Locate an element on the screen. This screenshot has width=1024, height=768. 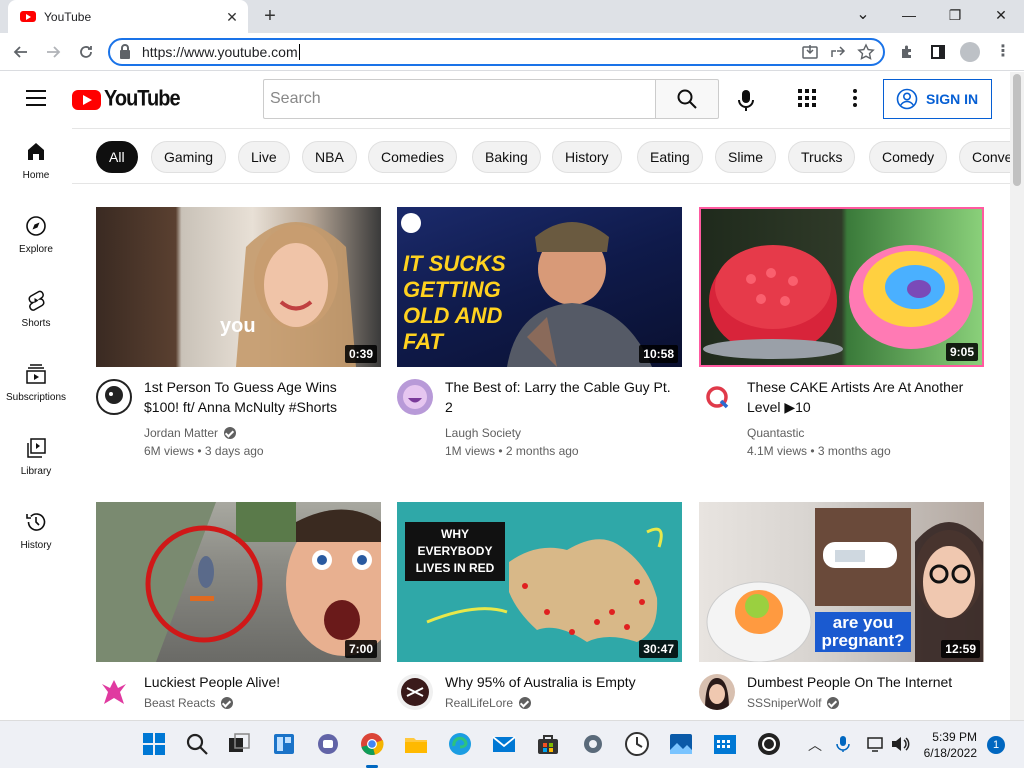
chip-comedies: Comedies is located at coordinates (413, 157).